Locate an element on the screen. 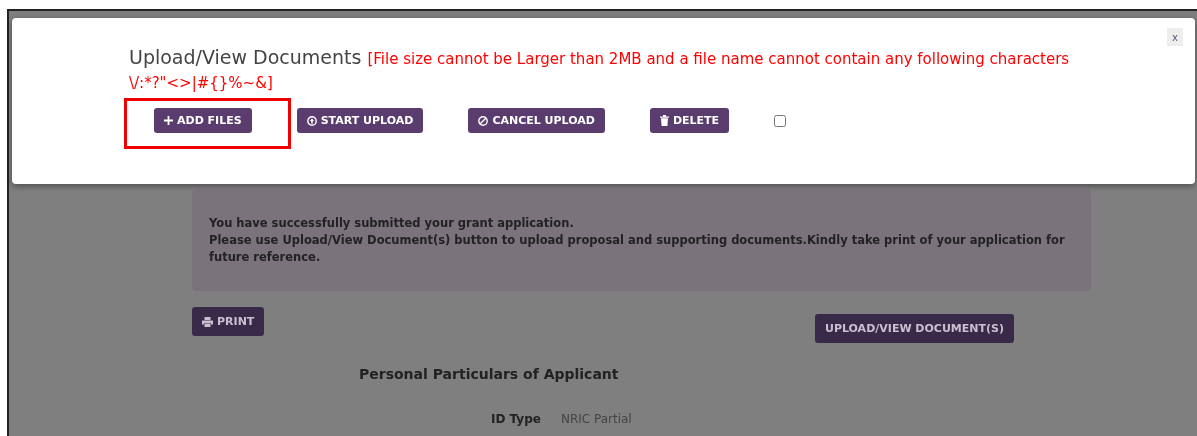 The image size is (1197, 436). notice-text: You have successfully submitted your grant application. is located at coordinates (392, 223).